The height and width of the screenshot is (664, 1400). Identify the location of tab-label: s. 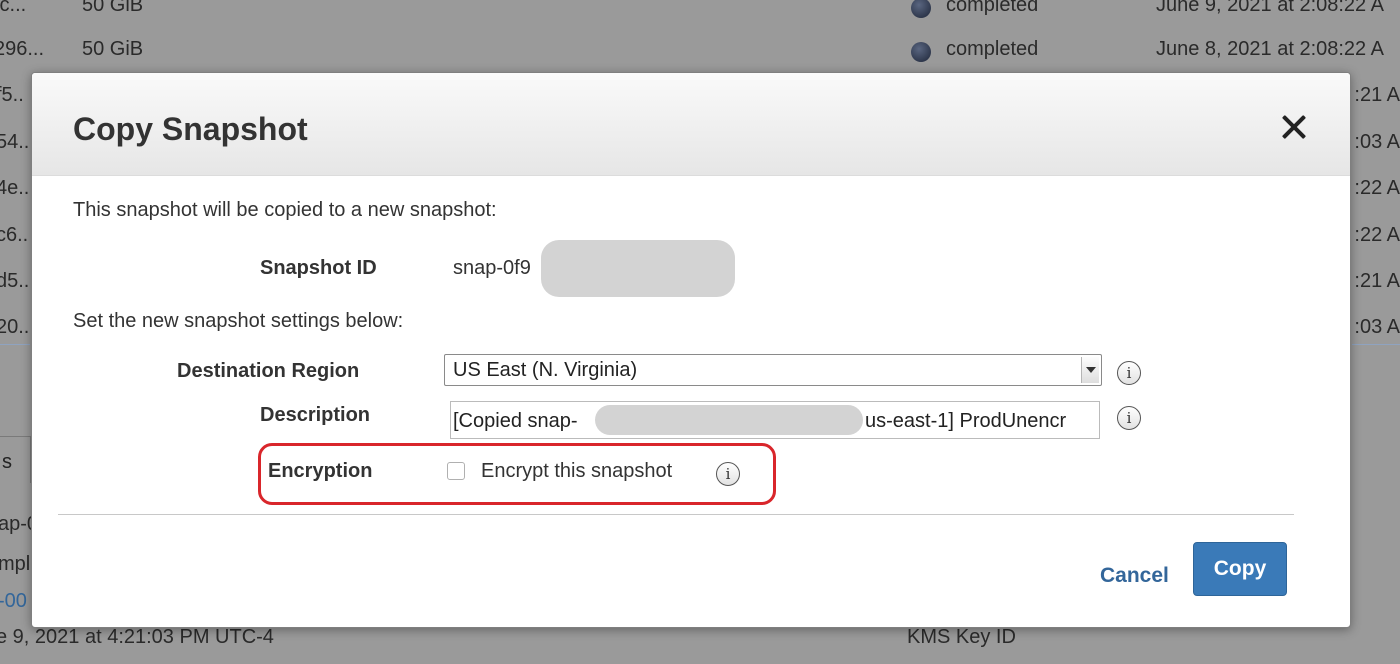
(7, 462).